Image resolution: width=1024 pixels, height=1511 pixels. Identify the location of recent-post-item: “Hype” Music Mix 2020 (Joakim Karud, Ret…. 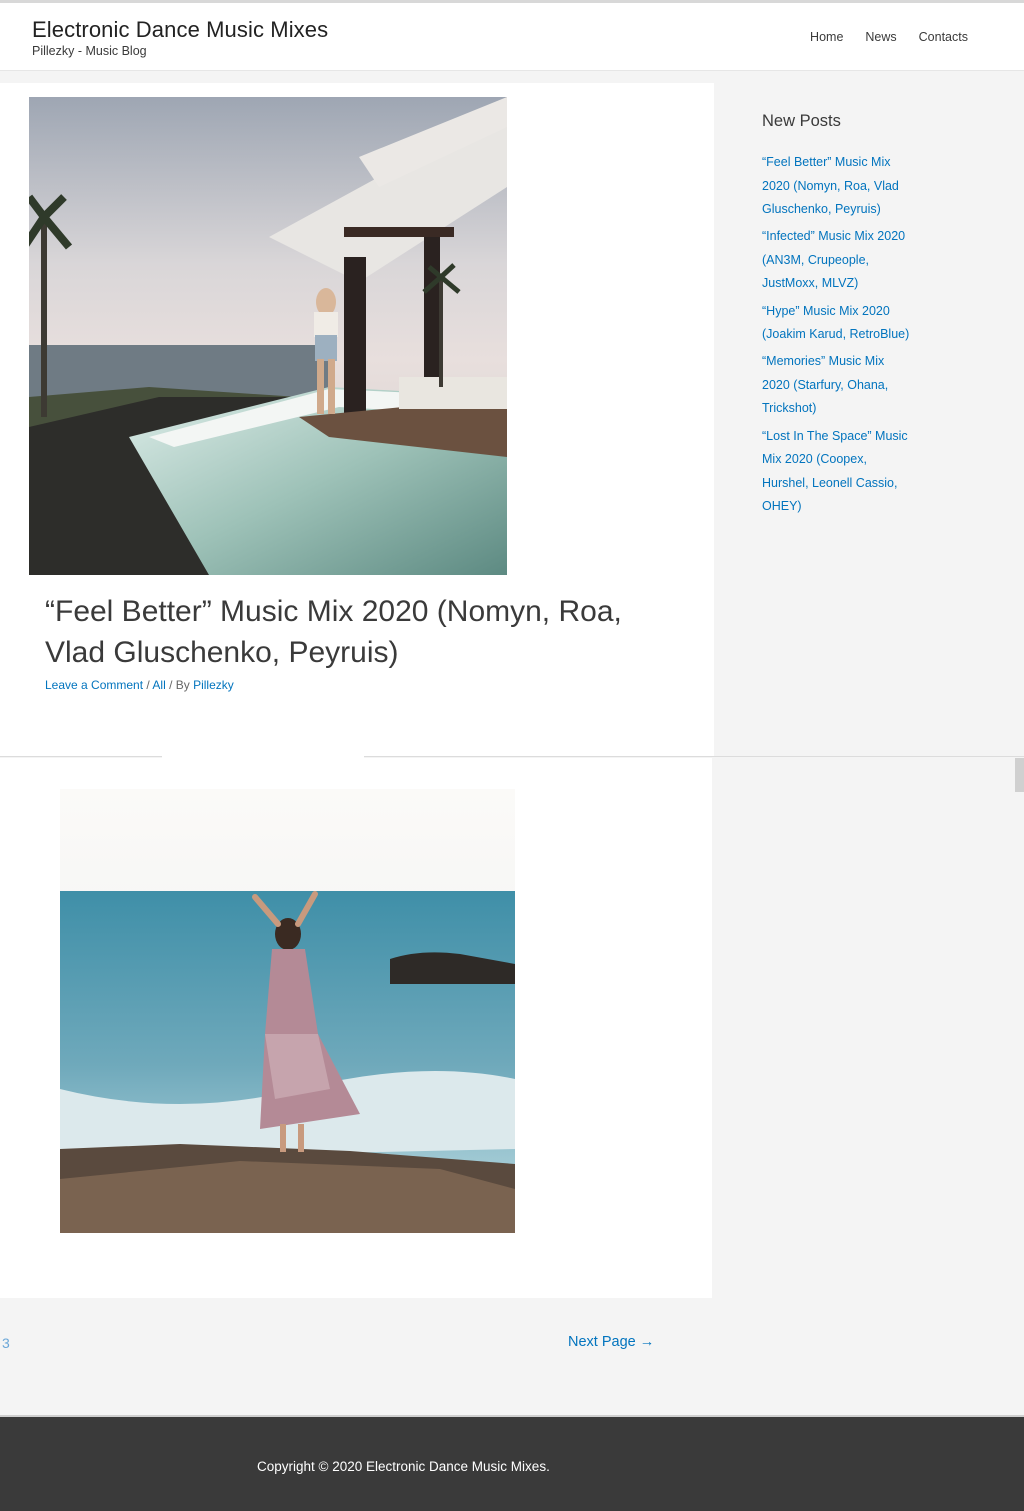
(837, 323).